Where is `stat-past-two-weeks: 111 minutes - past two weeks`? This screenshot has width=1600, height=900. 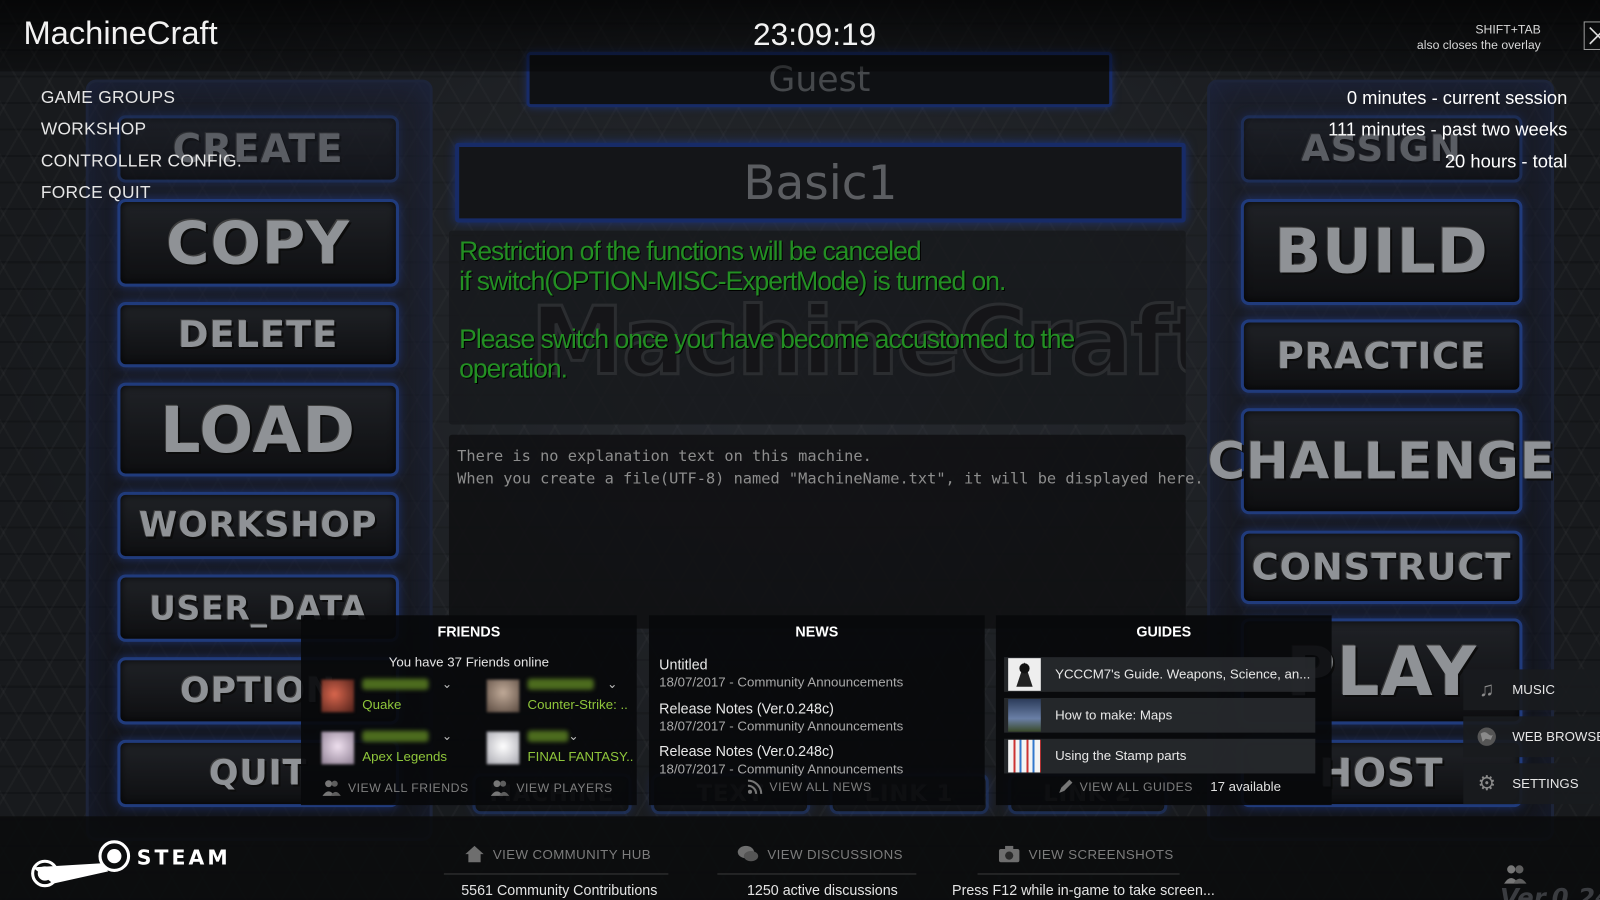
stat-past-two-weeks: 111 minutes - past two weeks is located at coordinates (1448, 129).